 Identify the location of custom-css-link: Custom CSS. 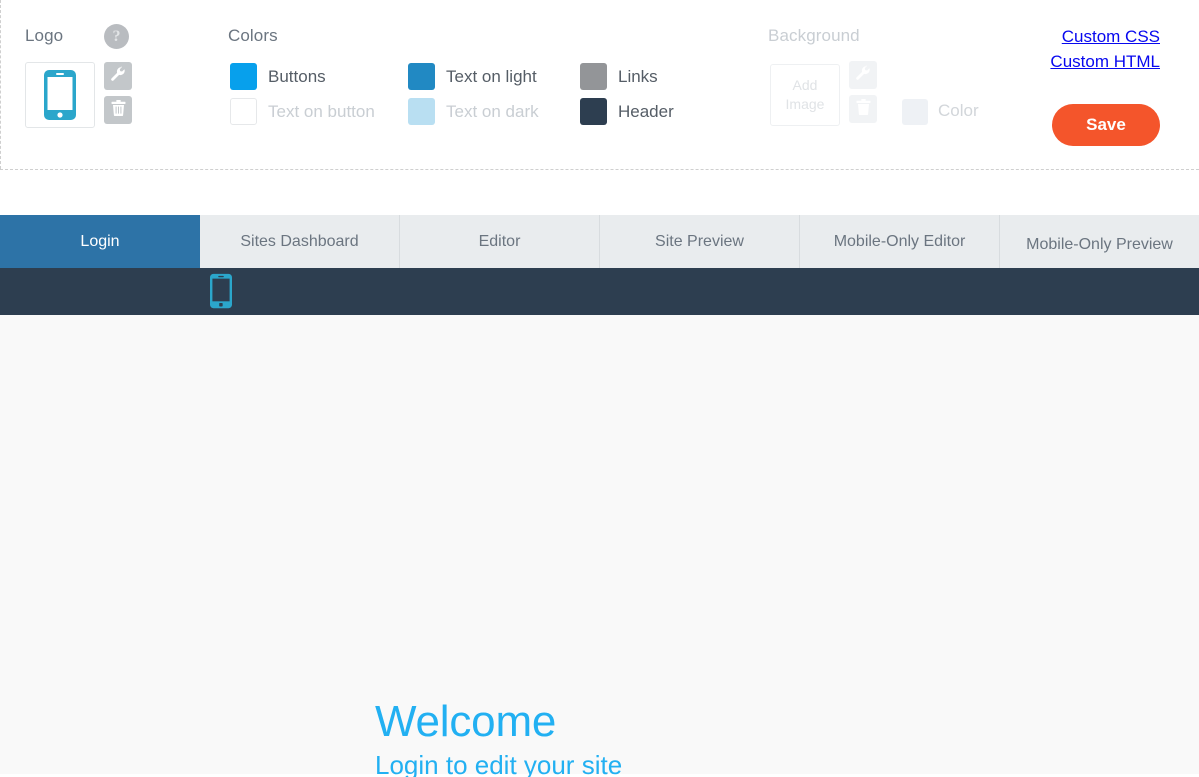
(1105, 36).